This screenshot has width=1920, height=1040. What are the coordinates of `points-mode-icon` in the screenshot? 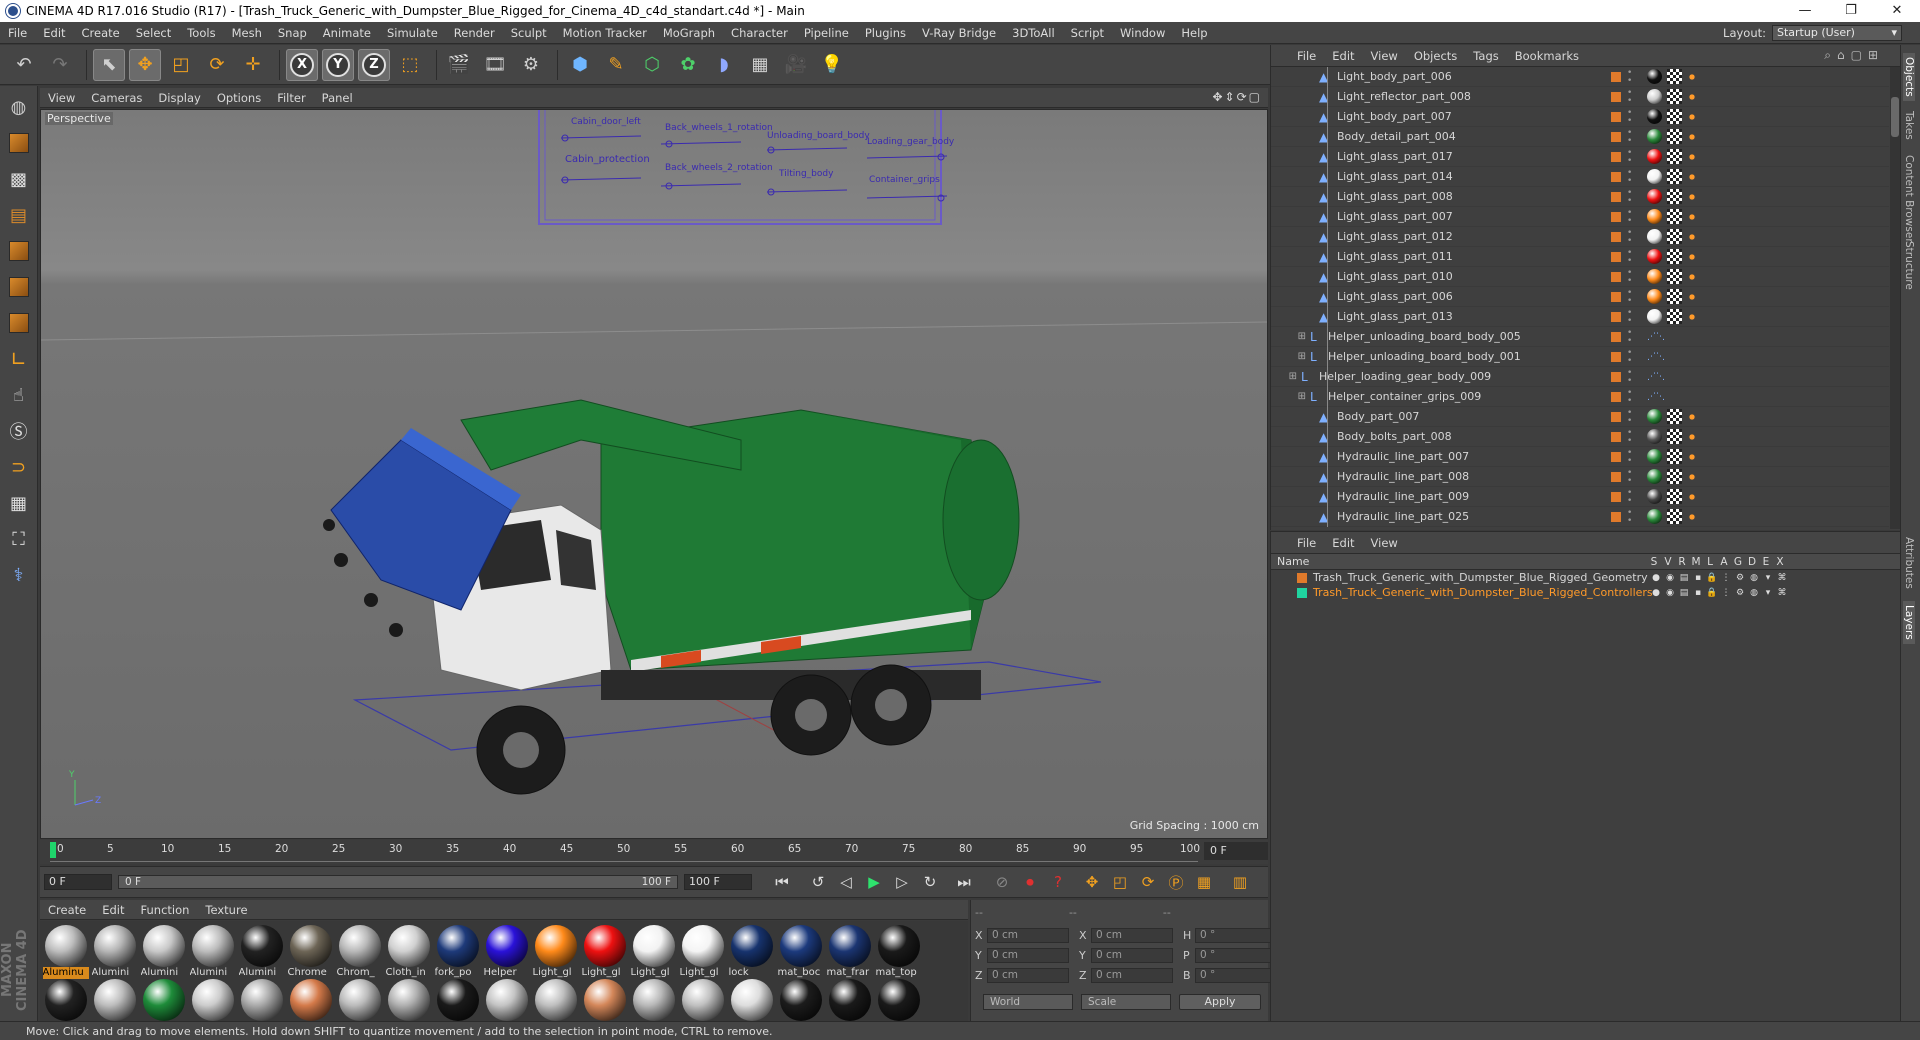 It's located at (19, 251).